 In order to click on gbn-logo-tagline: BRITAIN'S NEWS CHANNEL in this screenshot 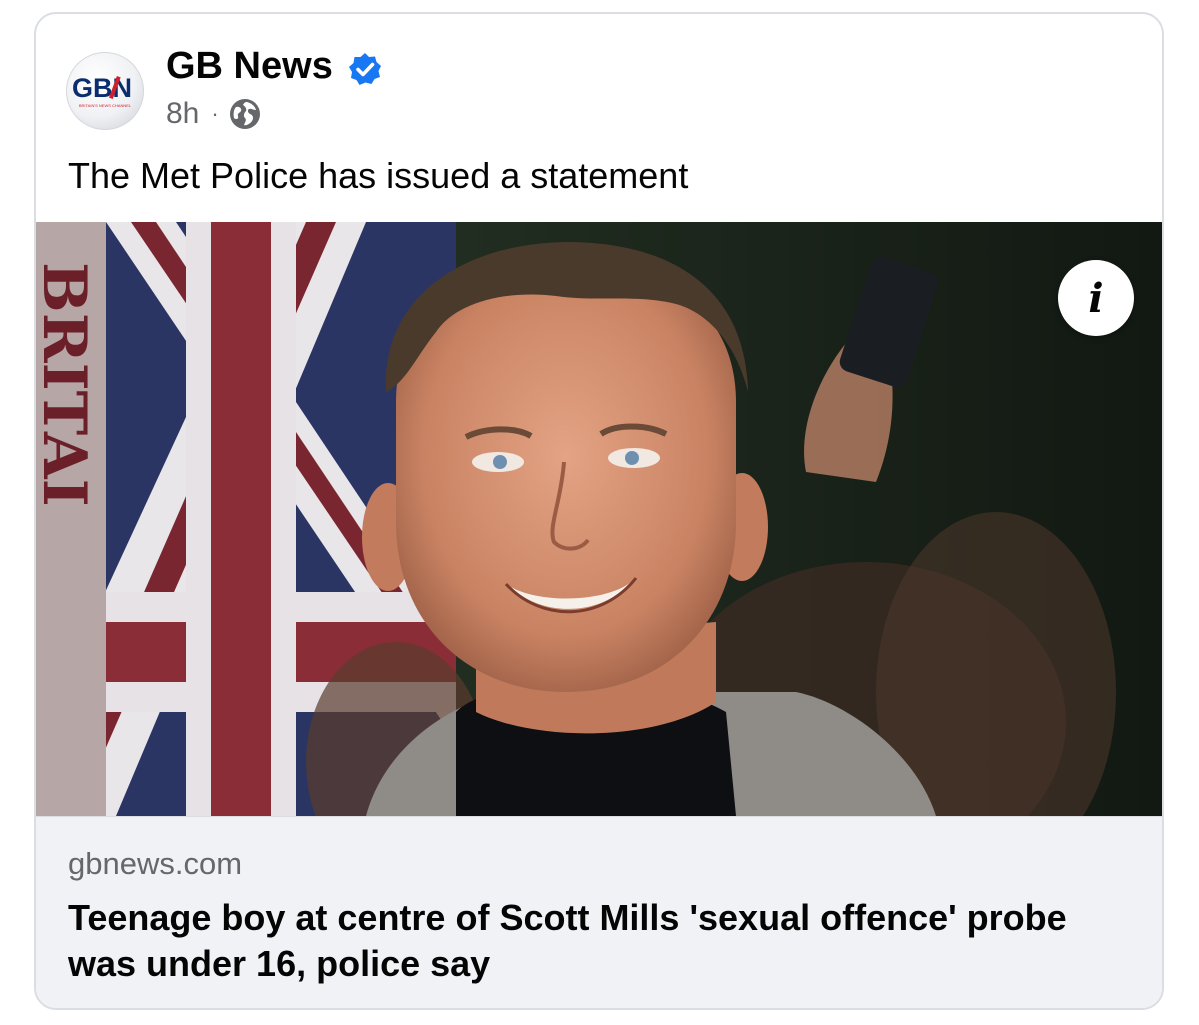, I will do `click(105, 105)`.